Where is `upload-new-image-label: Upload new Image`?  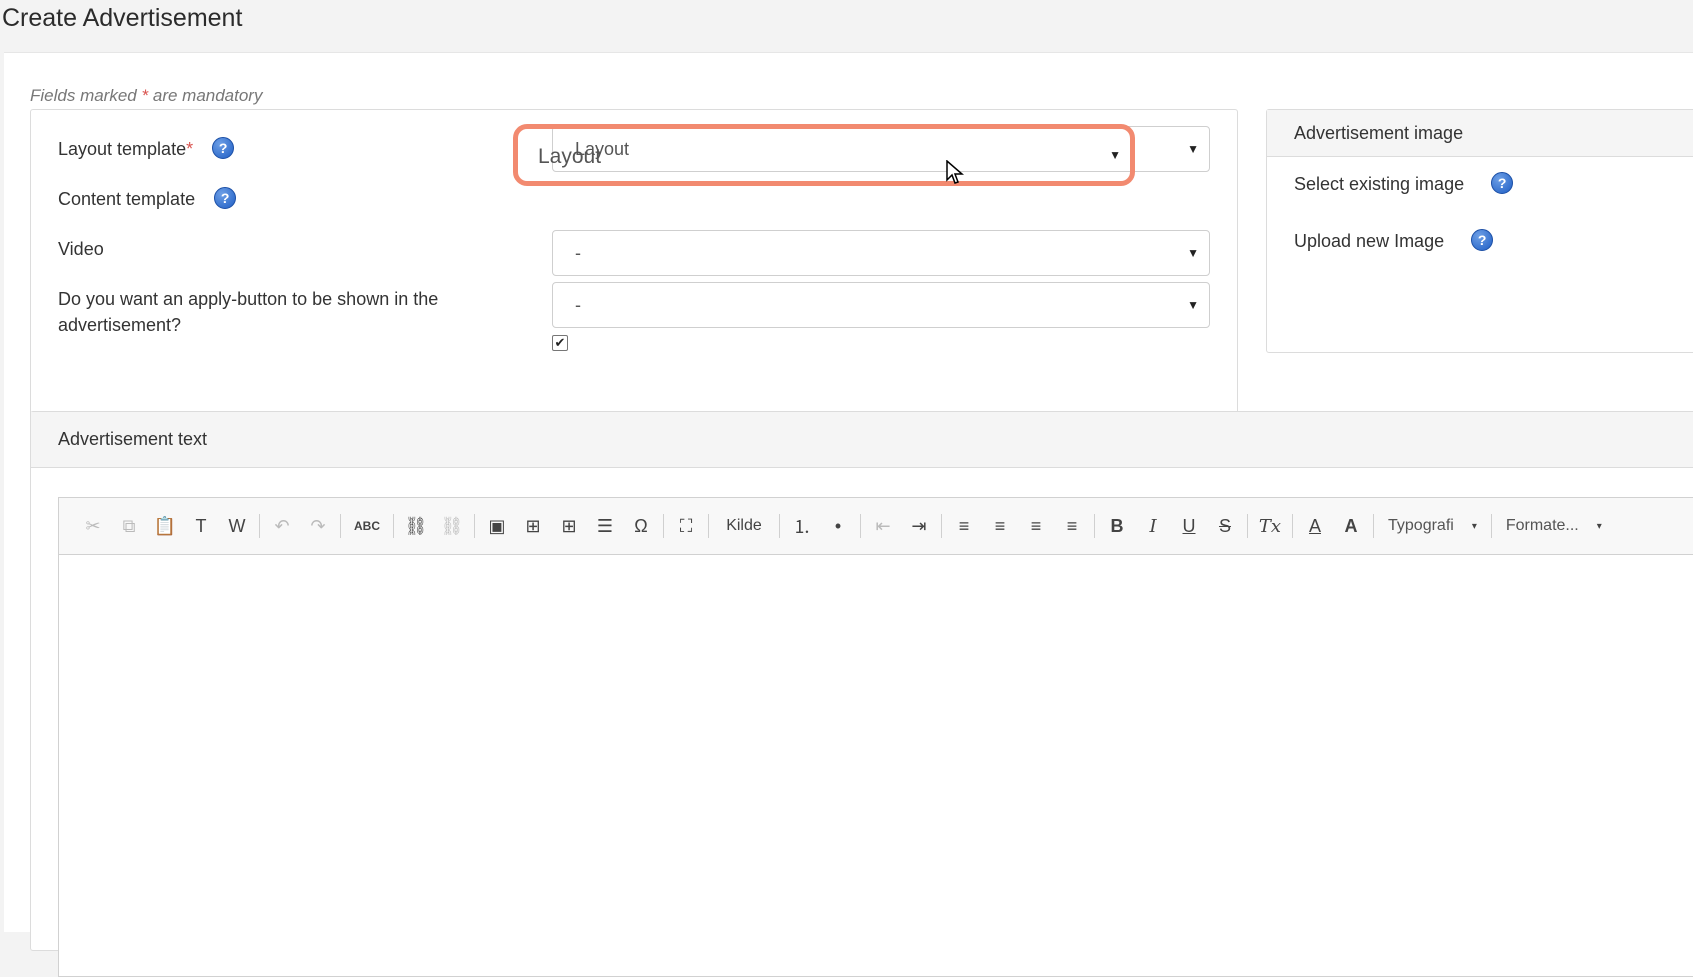
upload-new-image-label: Upload new Image is located at coordinates (1369, 241).